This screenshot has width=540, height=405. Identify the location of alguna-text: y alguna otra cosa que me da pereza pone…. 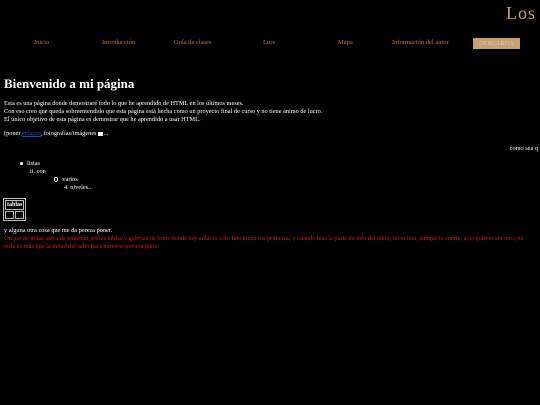
(58, 230).